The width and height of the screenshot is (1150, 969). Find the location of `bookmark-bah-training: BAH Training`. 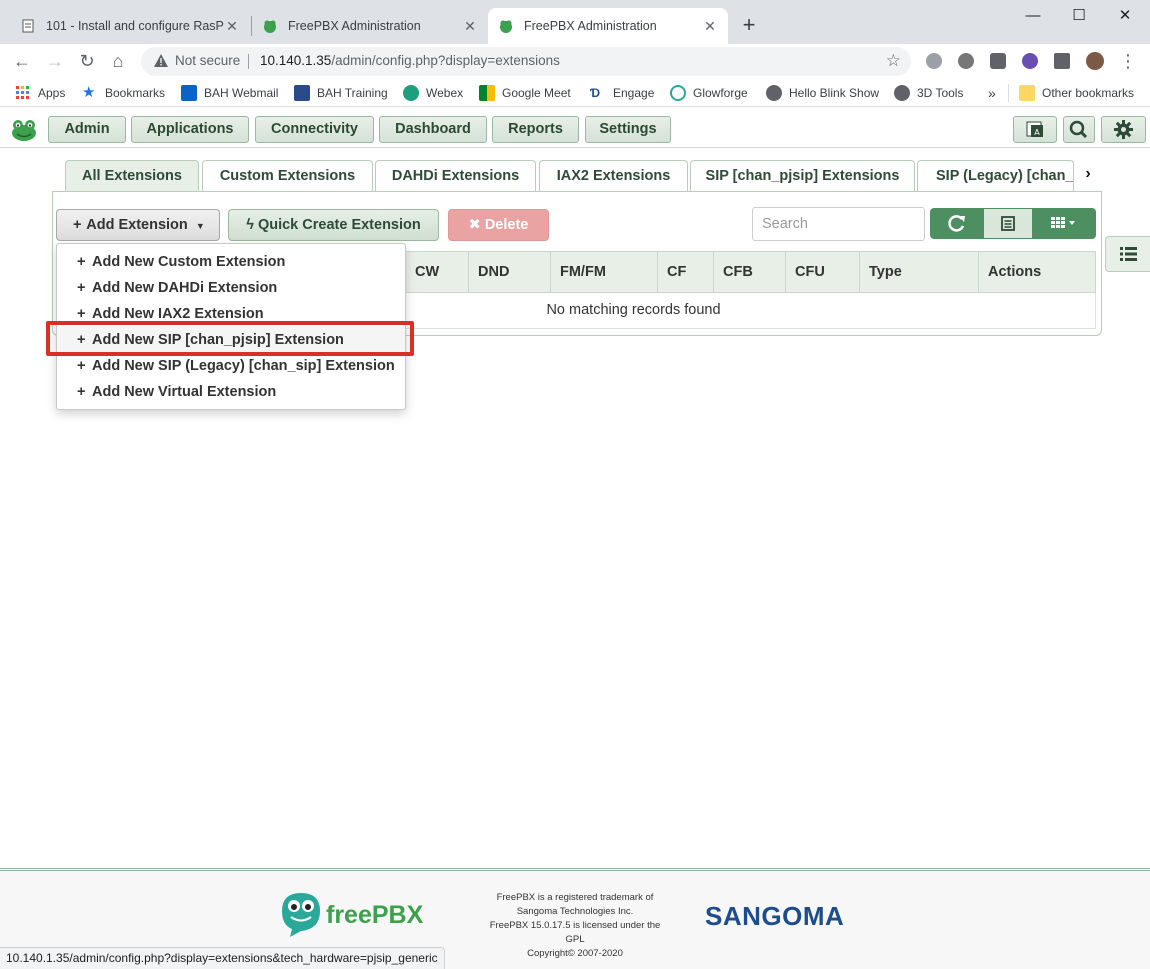

bookmark-bah-training: BAH Training is located at coordinates (341, 93).